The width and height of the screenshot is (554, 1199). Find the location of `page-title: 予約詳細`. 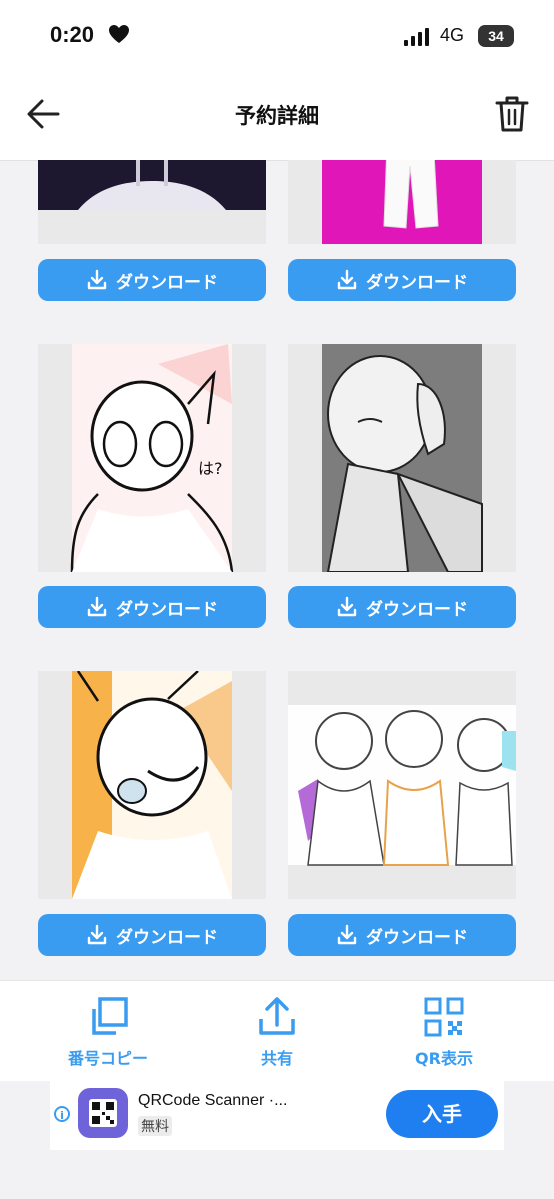

page-title: 予約詳細 is located at coordinates (277, 116).